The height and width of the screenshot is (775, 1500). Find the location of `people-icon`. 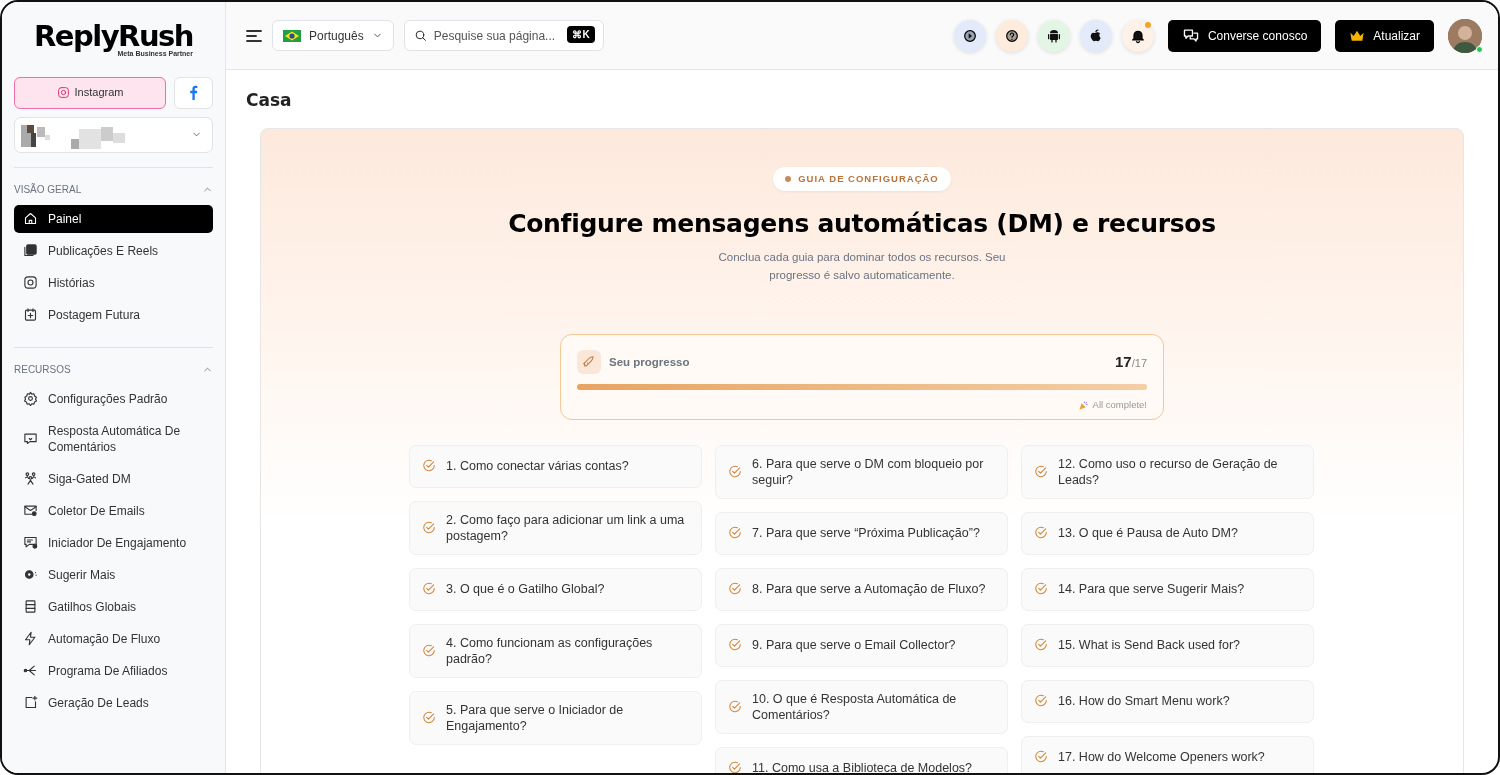

people-icon is located at coordinates (30, 478).